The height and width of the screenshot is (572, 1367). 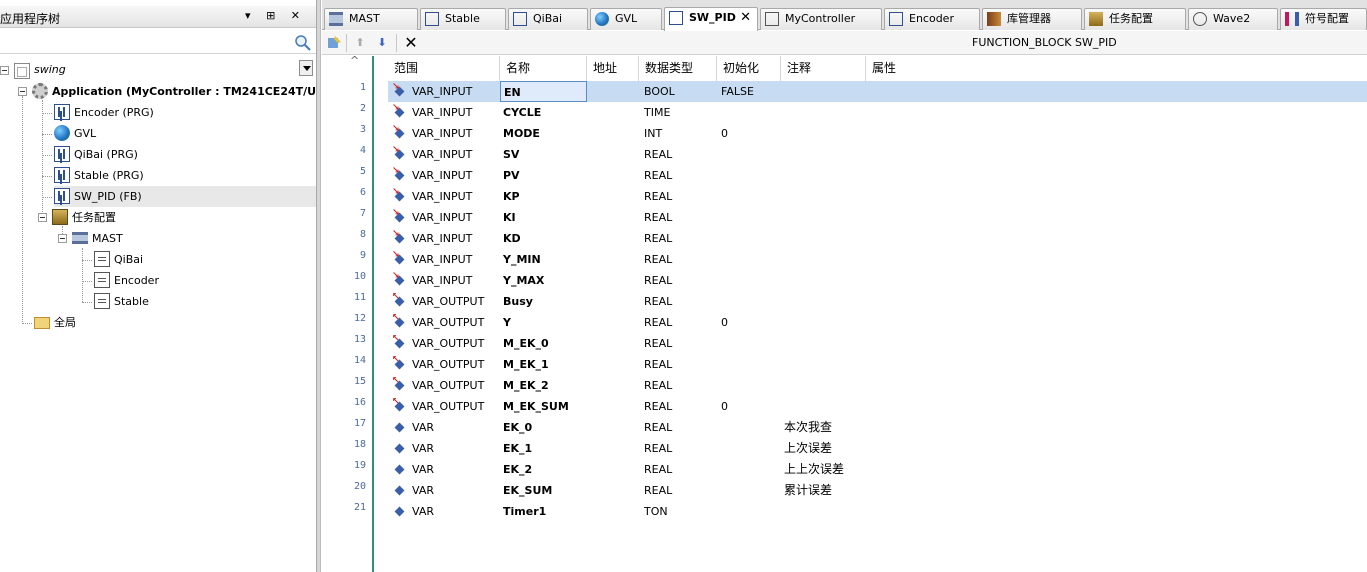 I want to click on cell-name: M_EK_0, so click(x=543, y=343).